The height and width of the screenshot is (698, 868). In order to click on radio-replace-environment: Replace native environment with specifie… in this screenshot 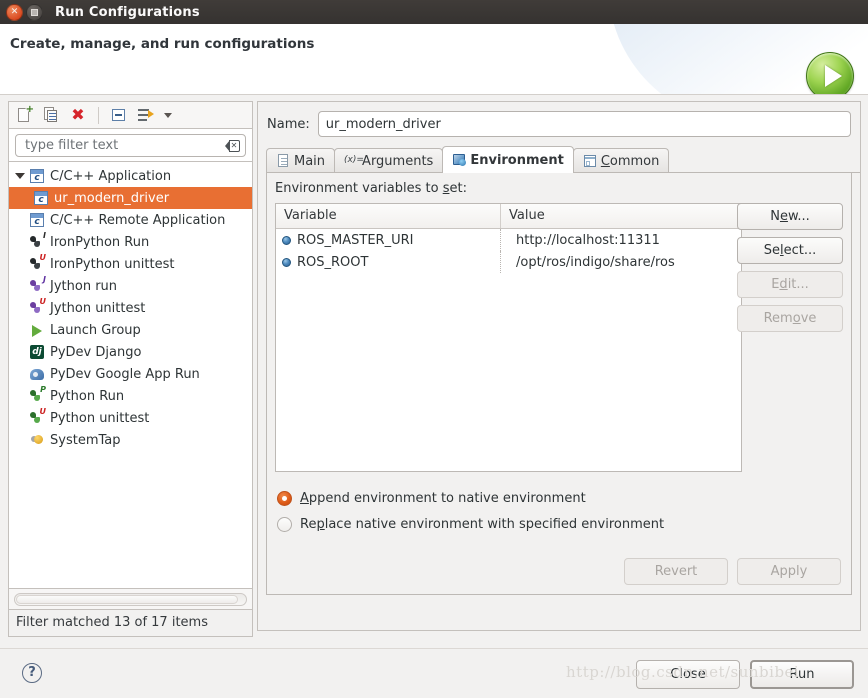, I will do `click(470, 524)`.